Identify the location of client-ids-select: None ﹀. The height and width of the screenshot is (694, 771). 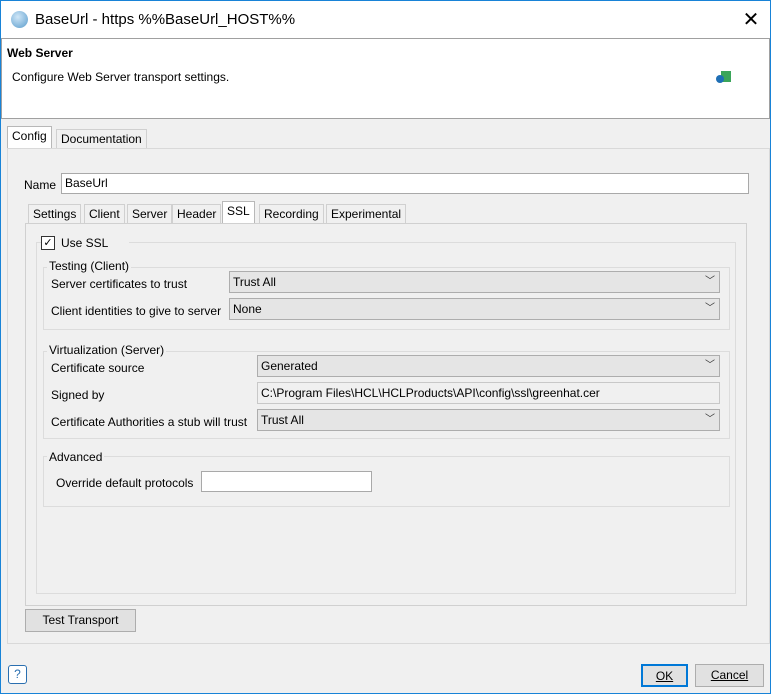
(474, 309).